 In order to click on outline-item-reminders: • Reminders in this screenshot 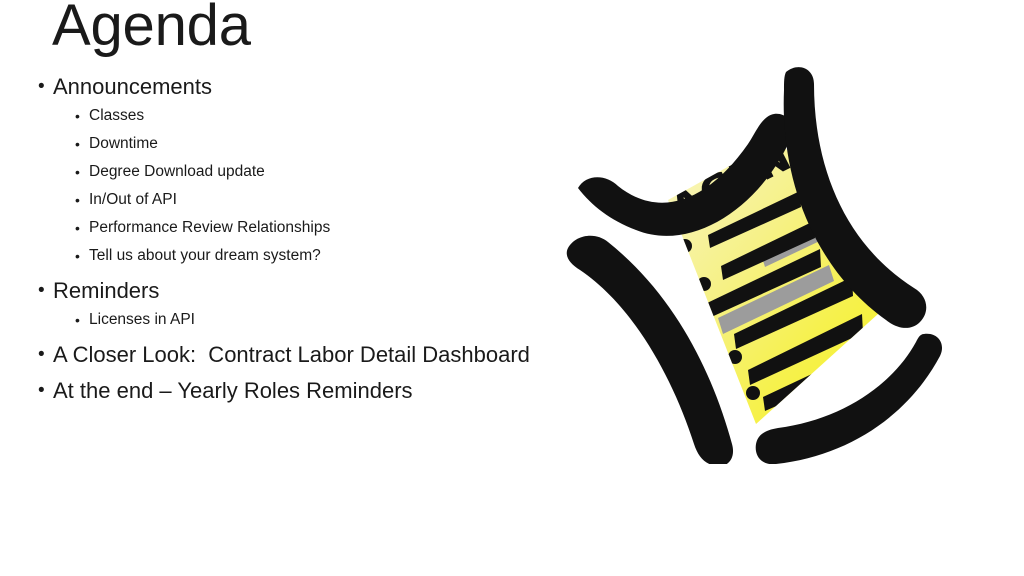, I will do `click(300, 291)`.